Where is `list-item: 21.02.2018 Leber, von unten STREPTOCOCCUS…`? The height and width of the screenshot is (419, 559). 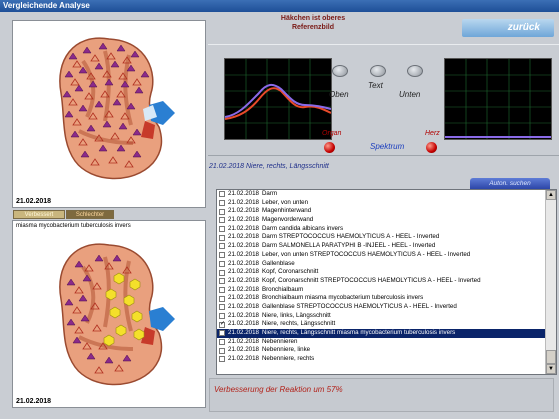 list-item: 21.02.2018 Leber, von unten STREPTOCOCCUS… is located at coordinates (381, 255).